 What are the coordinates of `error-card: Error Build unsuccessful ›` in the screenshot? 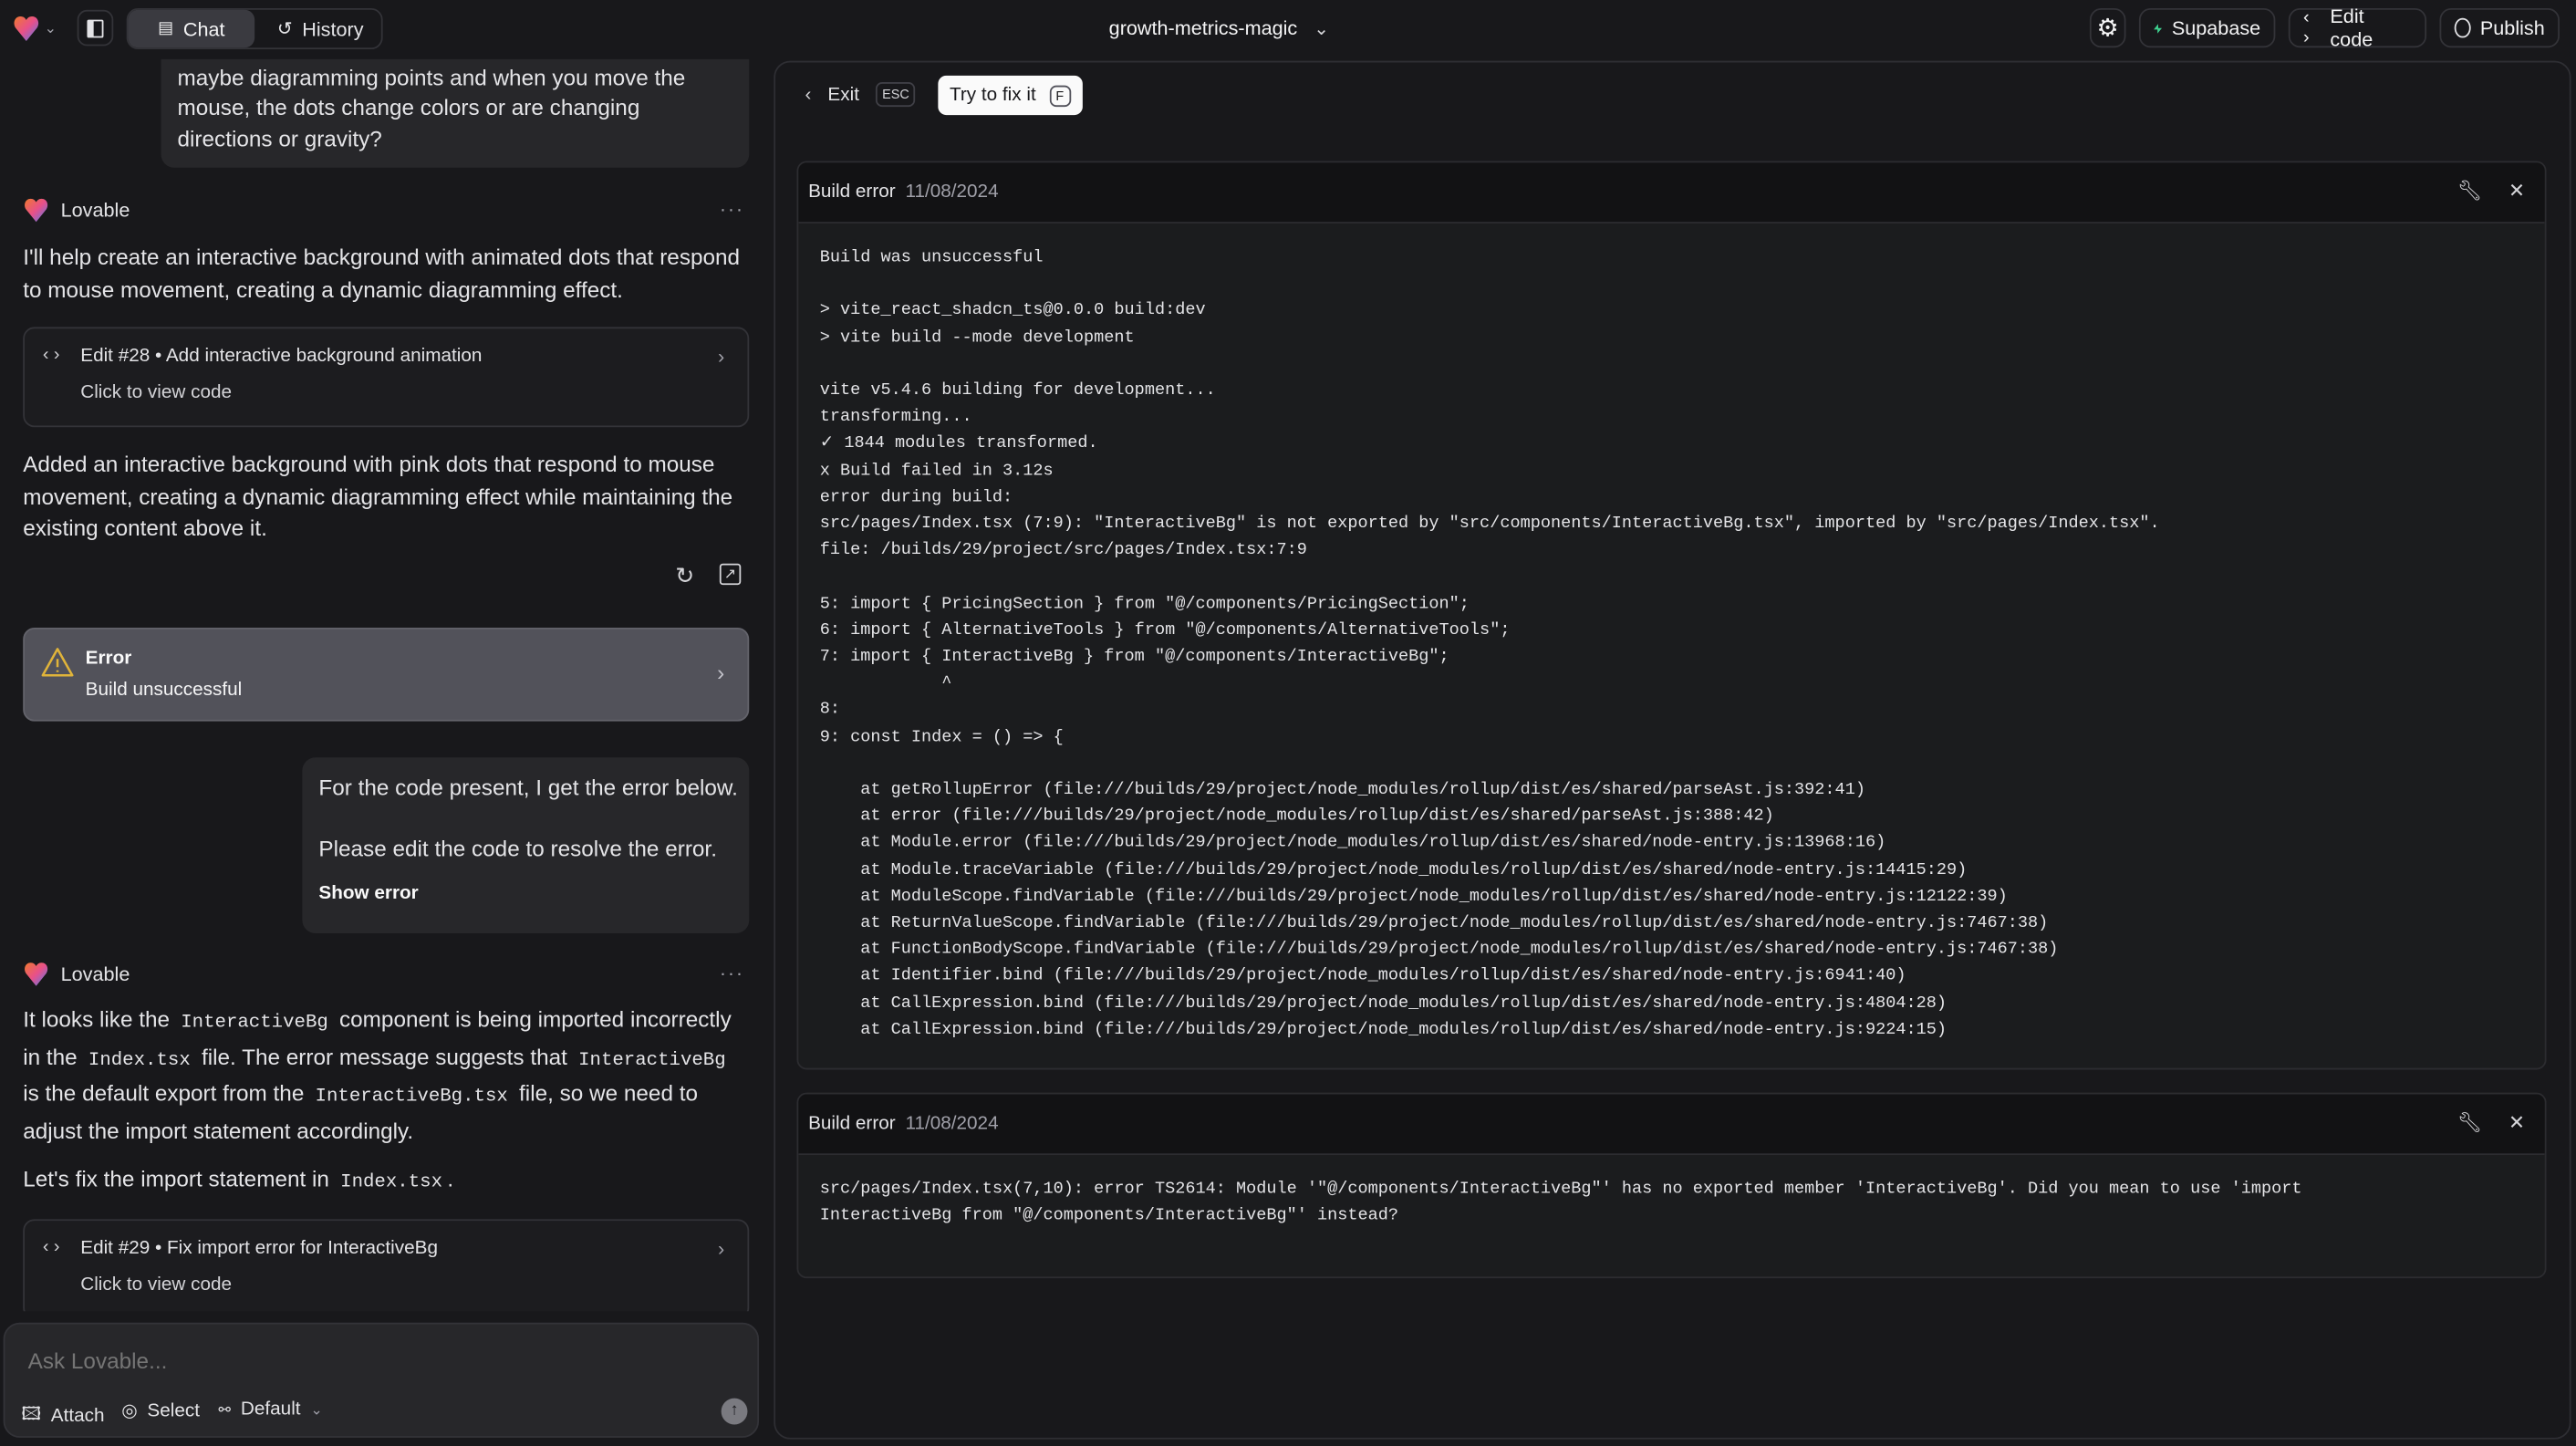 It's located at (386, 675).